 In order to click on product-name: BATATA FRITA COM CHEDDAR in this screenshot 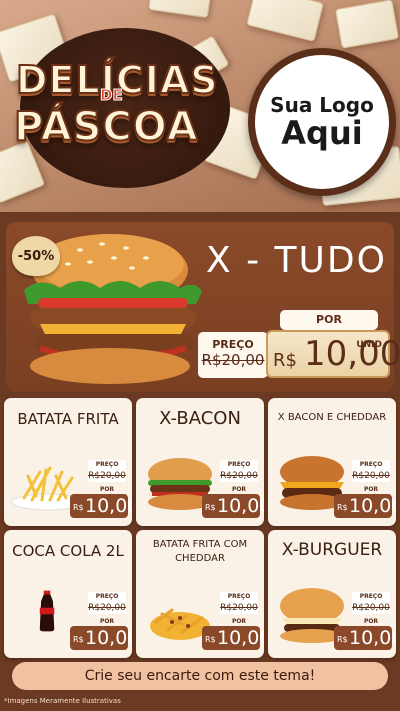, I will do `click(200, 551)`.